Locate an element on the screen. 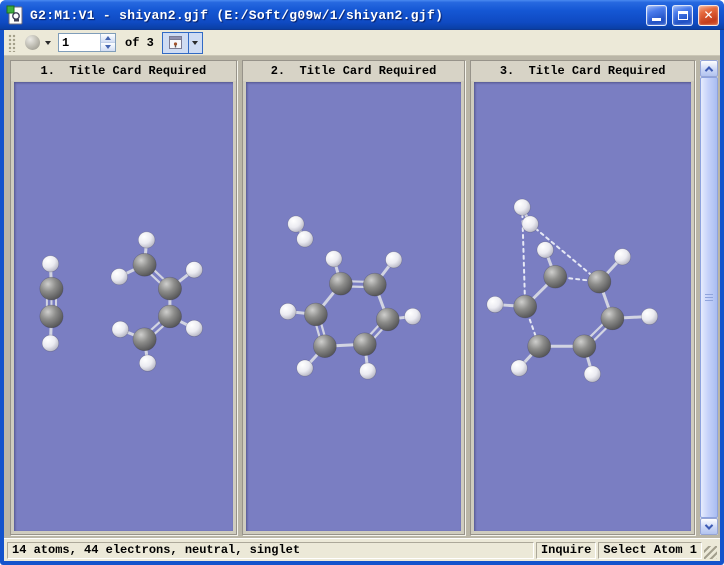 The width and height of the screenshot is (724, 565). chevron-down-icon is located at coordinates (709, 525).